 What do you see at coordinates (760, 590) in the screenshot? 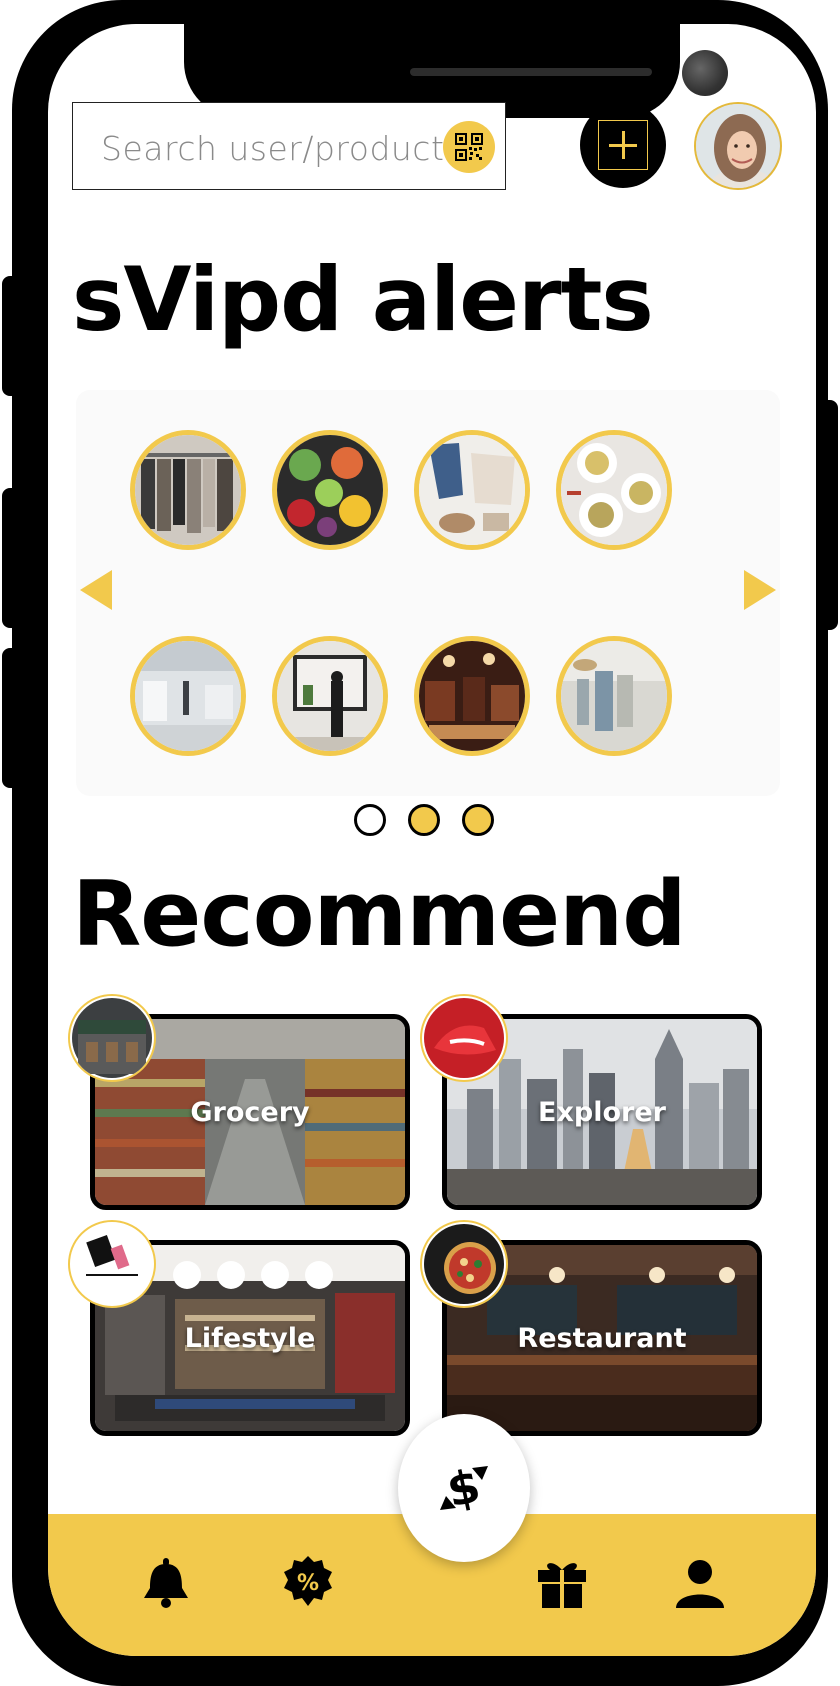
I see `carousel-next-icon` at bounding box center [760, 590].